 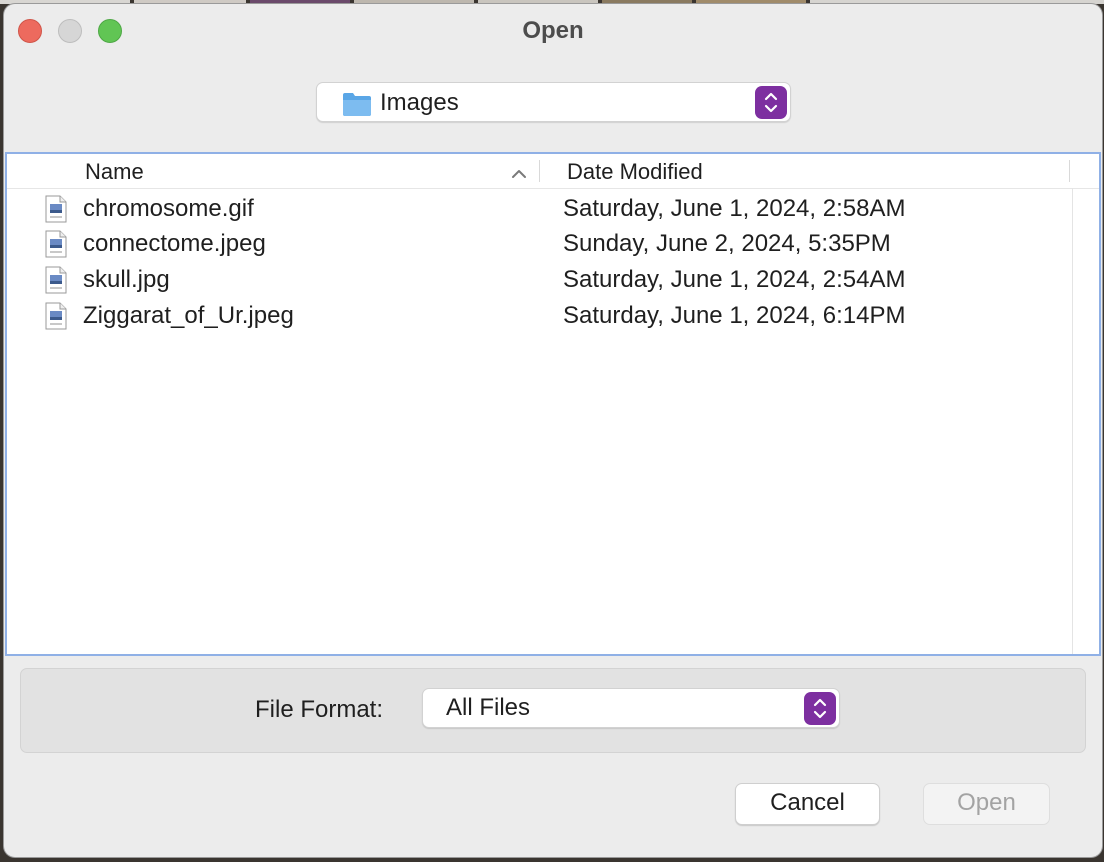 What do you see at coordinates (126, 279) in the screenshot?
I see `file-name: skull.jpg` at bounding box center [126, 279].